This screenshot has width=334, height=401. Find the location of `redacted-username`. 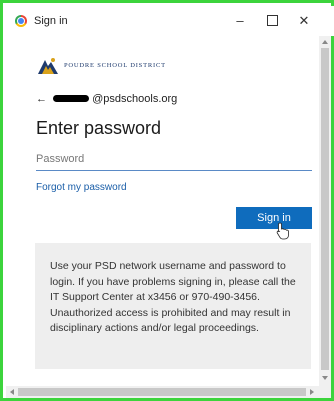

redacted-username is located at coordinates (71, 98).